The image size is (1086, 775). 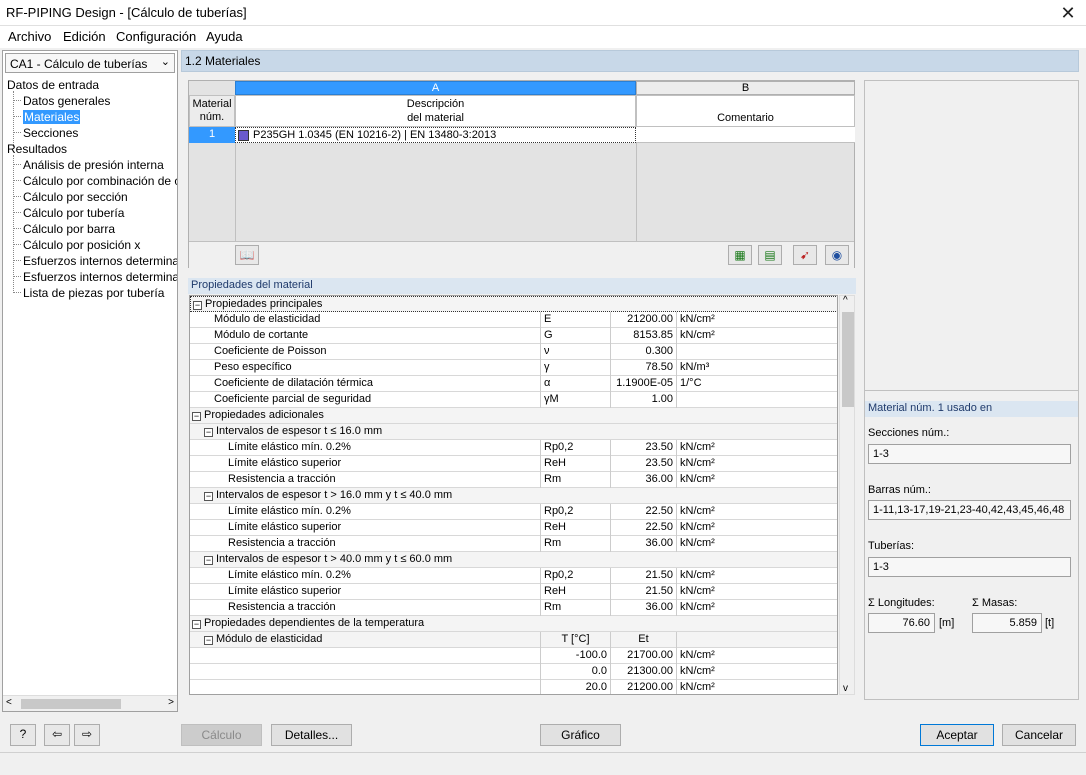 What do you see at coordinates (84, 36) in the screenshot?
I see `menu-edicion: Edición` at bounding box center [84, 36].